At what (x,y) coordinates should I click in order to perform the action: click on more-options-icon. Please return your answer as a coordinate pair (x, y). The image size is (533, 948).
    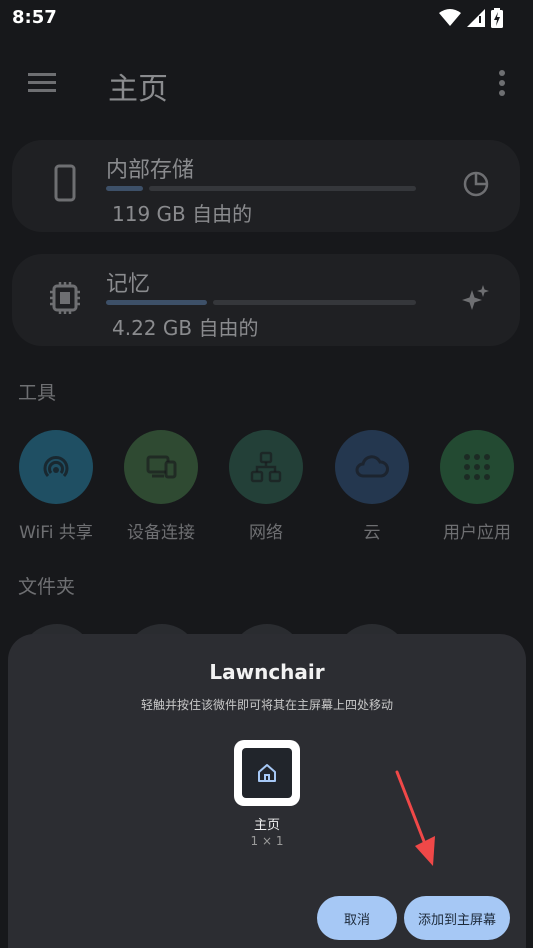
    Looking at the image, I should click on (502, 83).